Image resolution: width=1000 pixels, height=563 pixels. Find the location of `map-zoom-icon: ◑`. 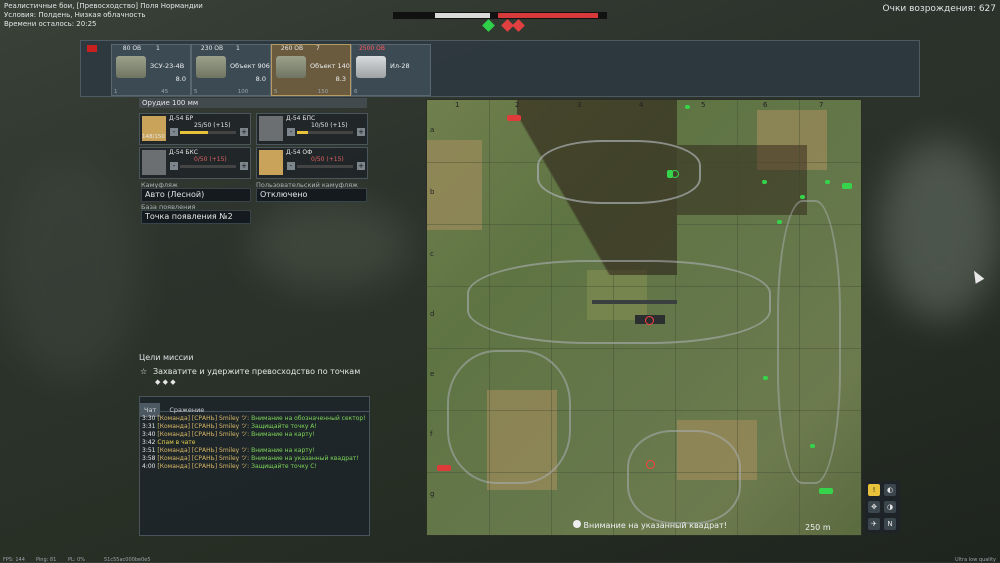

map-zoom-icon: ◑ is located at coordinates (890, 507).